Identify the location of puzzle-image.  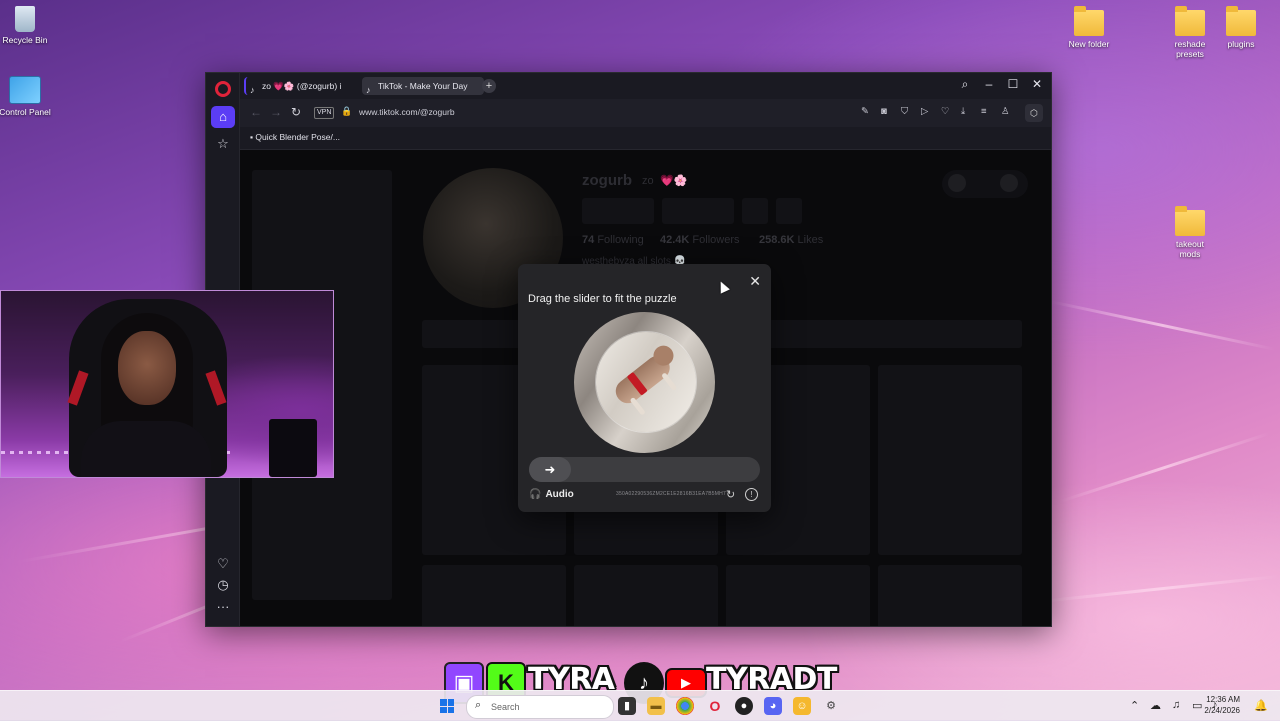
(644, 382).